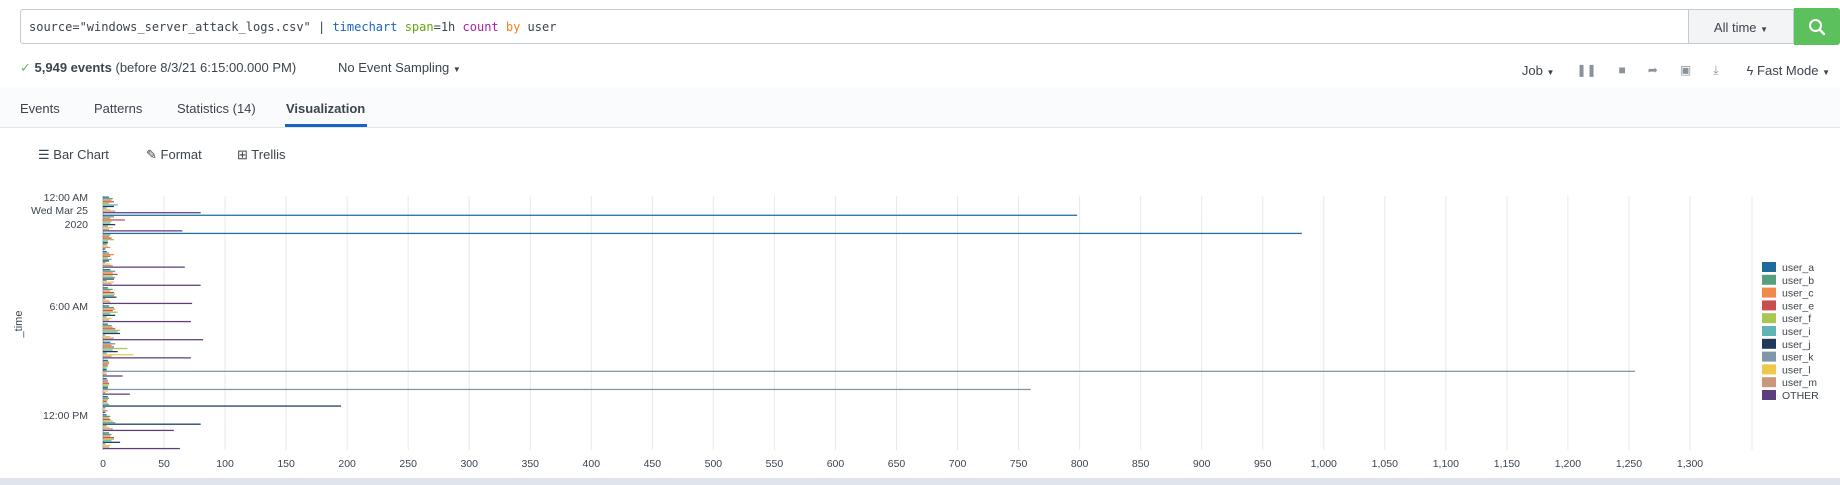 The width and height of the screenshot is (1840, 485). Describe the element at coordinates (68, 307) in the screenshot. I see `y-tick-label: 6:00 AM` at that location.